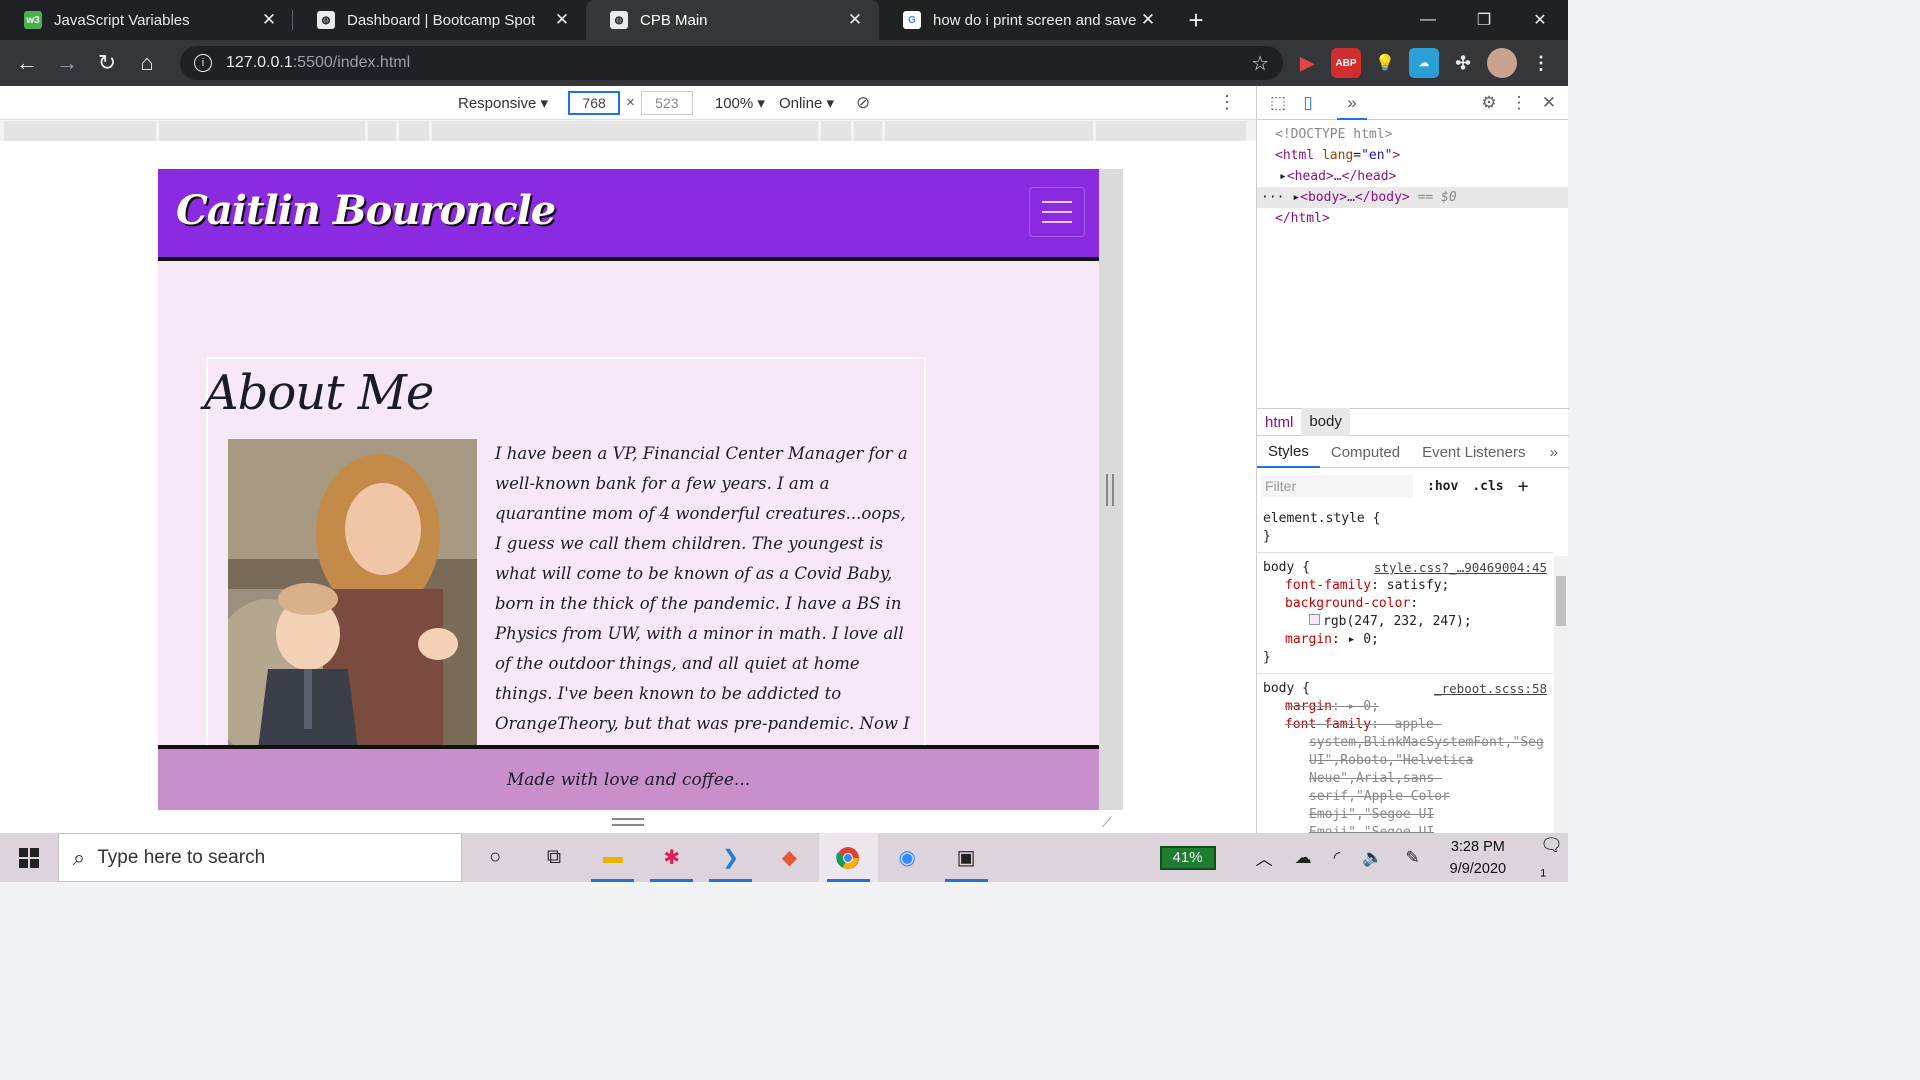 The image size is (1920, 1080). I want to click on volume-icon: 🔈, so click(1372, 858).